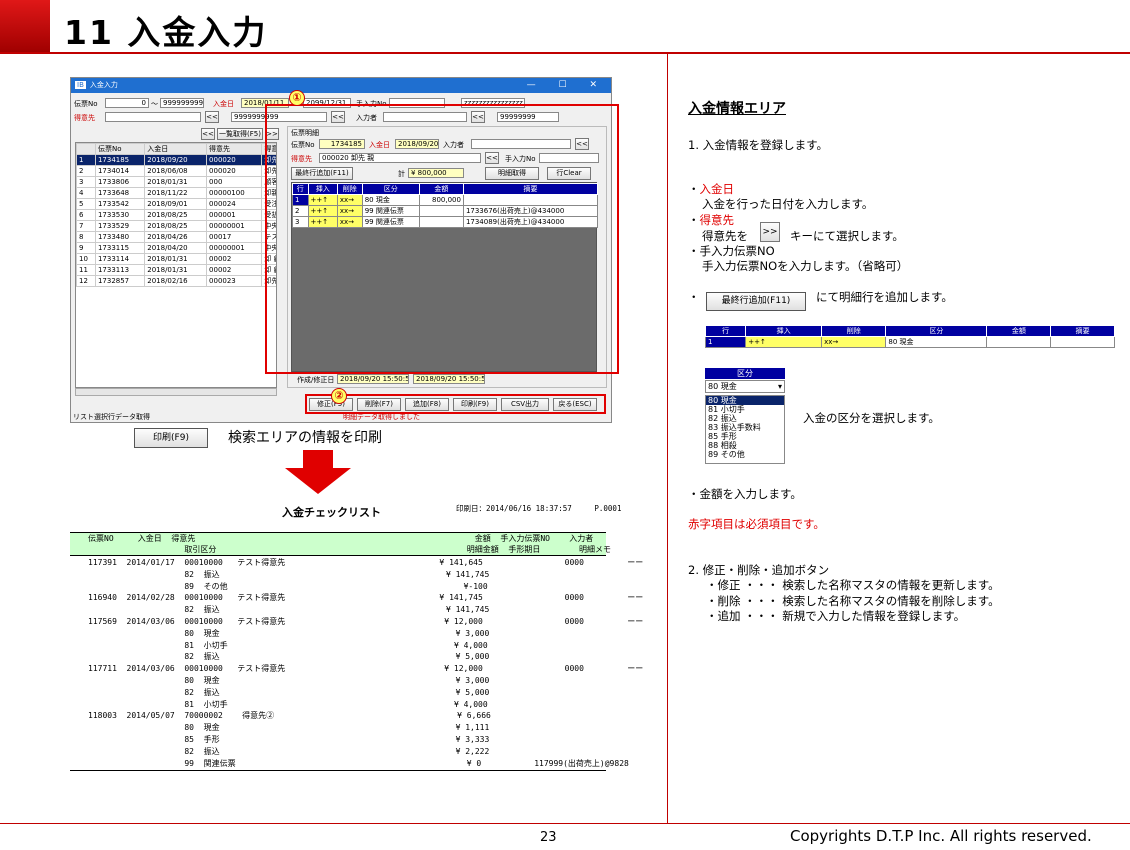  What do you see at coordinates (86, 248) in the screenshot?
I see `table-cell: 9` at bounding box center [86, 248].